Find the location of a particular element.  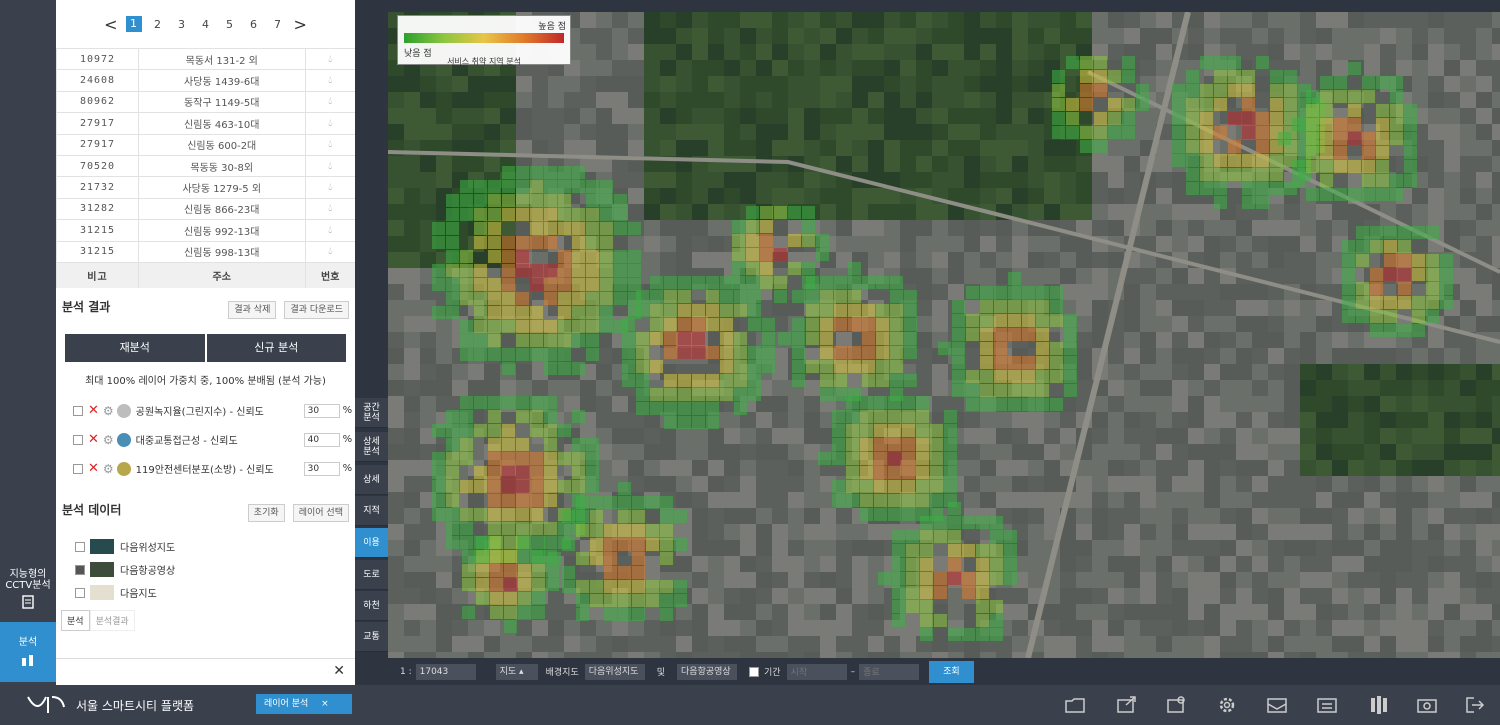

basemap-row: 다음위성지도 is located at coordinates (205, 546).